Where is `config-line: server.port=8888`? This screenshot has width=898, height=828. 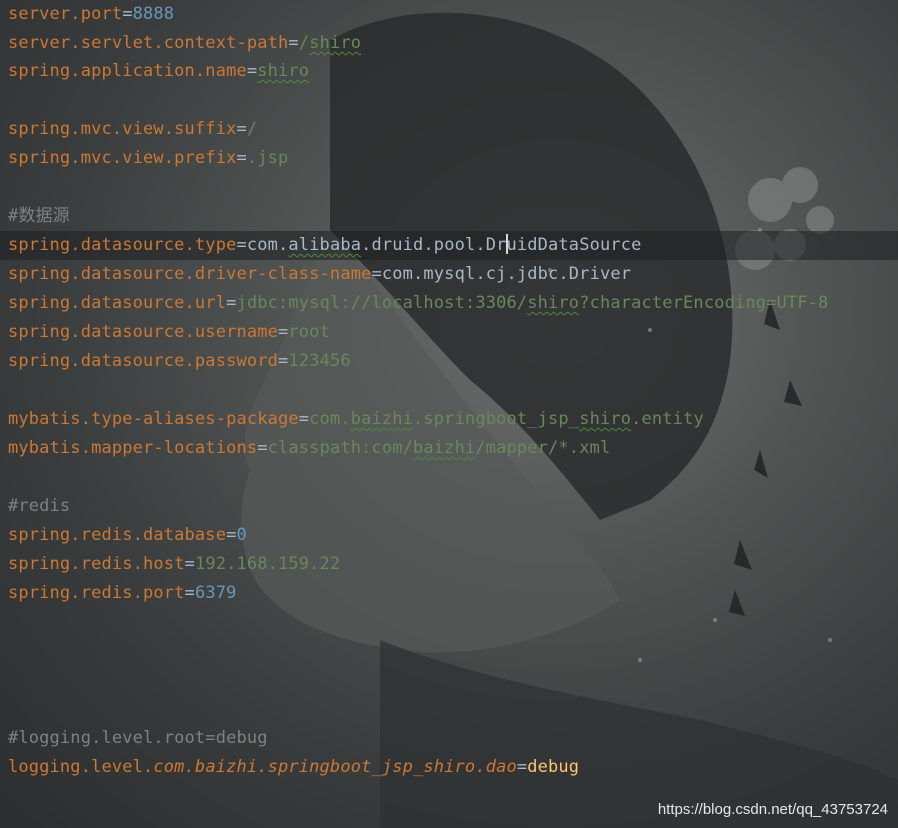 config-line: server.port=8888 is located at coordinates (91, 14).